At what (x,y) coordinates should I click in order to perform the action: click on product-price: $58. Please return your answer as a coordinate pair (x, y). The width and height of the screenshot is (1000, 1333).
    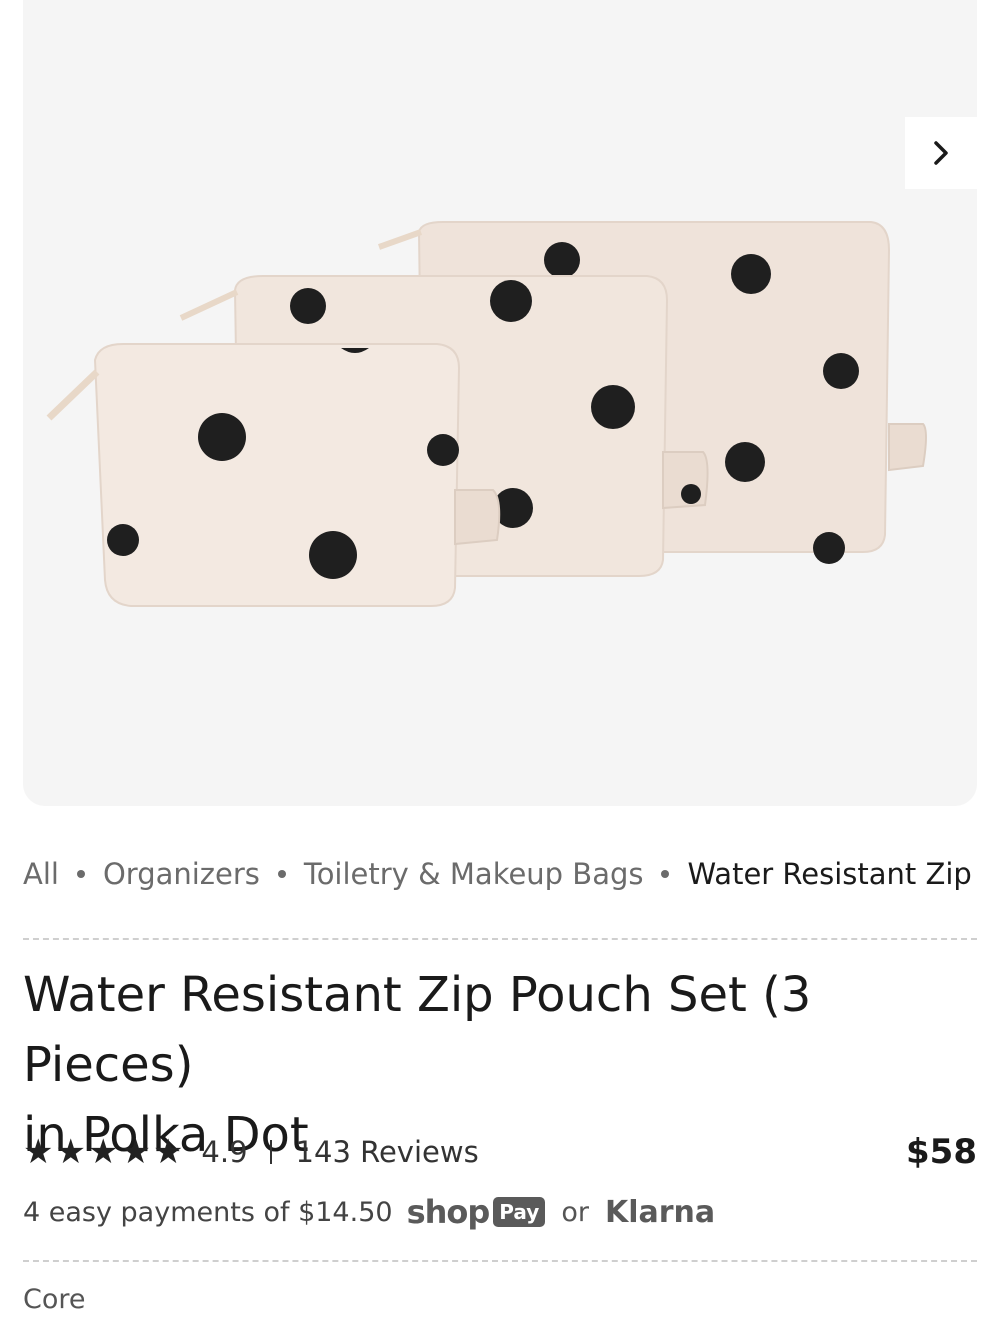
    Looking at the image, I should click on (941, 1152).